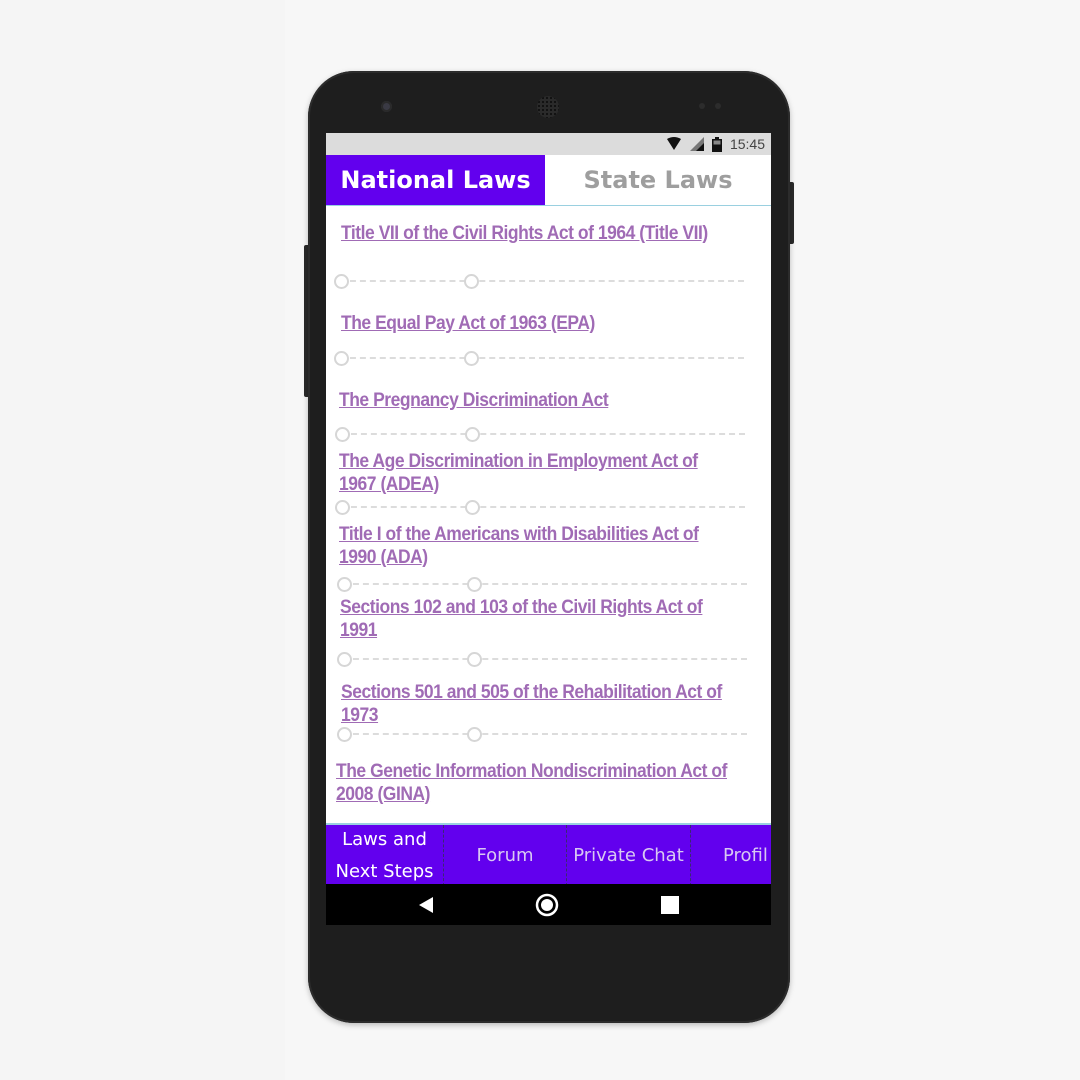 Image resolution: width=1080 pixels, height=1080 pixels. What do you see at coordinates (532, 323) in the screenshot?
I see `law-link-equal-pay-act: The Equal Pay Act of 1963 (EPA)` at bounding box center [532, 323].